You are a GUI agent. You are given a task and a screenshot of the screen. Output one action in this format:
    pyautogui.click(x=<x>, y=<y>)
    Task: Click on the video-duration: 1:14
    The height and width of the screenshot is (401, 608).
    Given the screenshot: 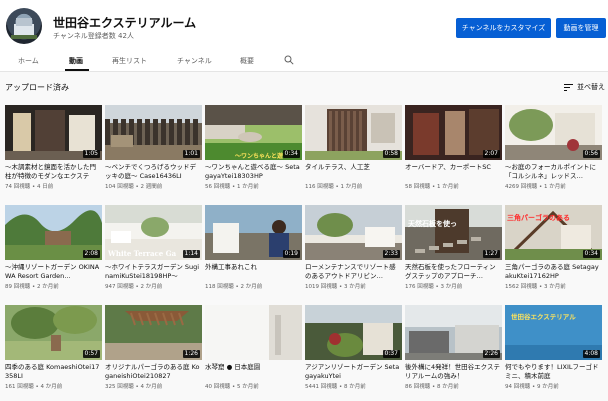 What is the action you would take?
    pyautogui.click(x=191, y=254)
    